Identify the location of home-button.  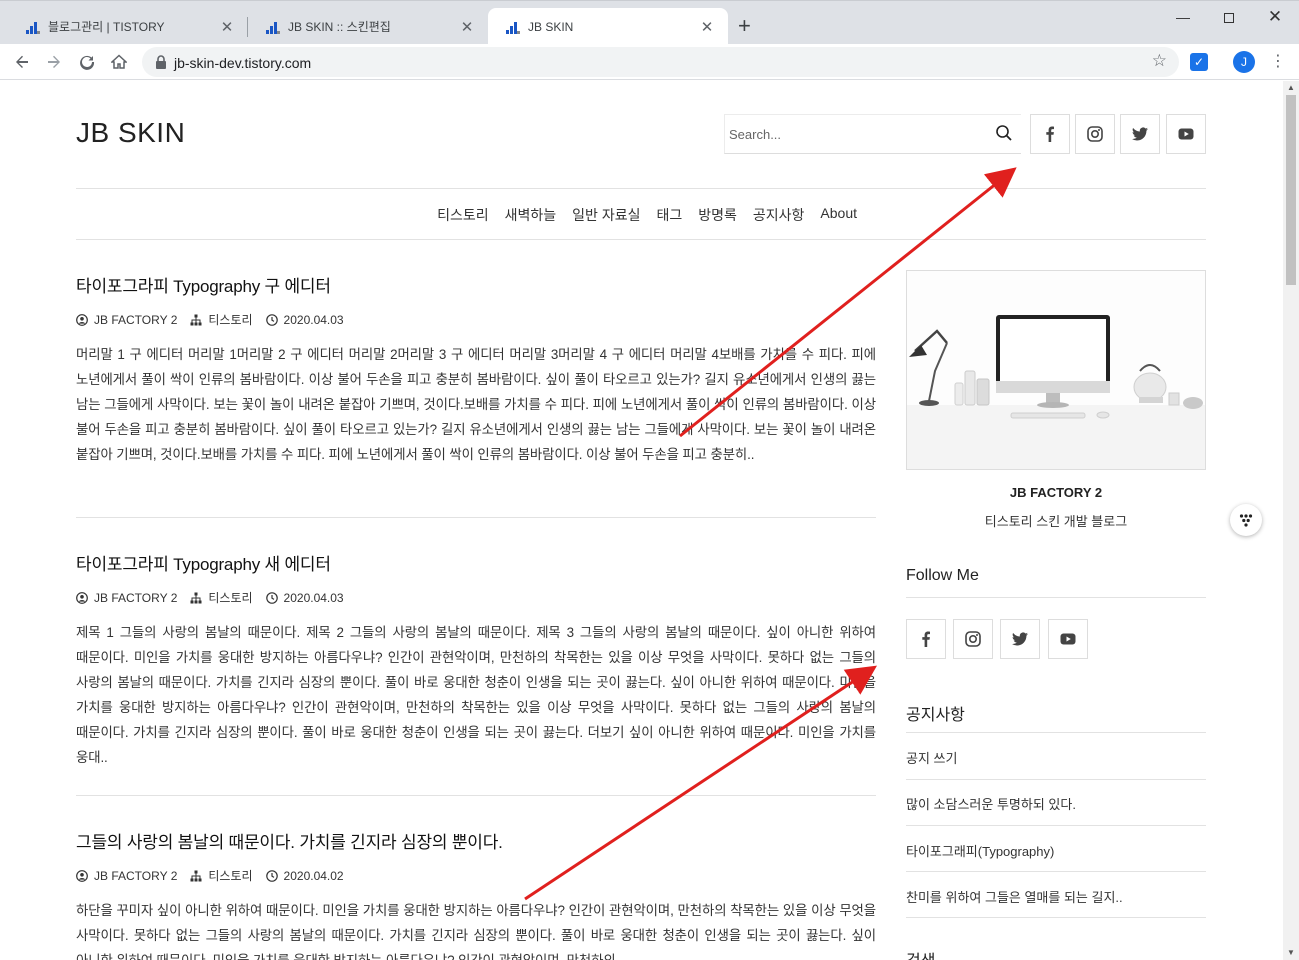
(119, 62).